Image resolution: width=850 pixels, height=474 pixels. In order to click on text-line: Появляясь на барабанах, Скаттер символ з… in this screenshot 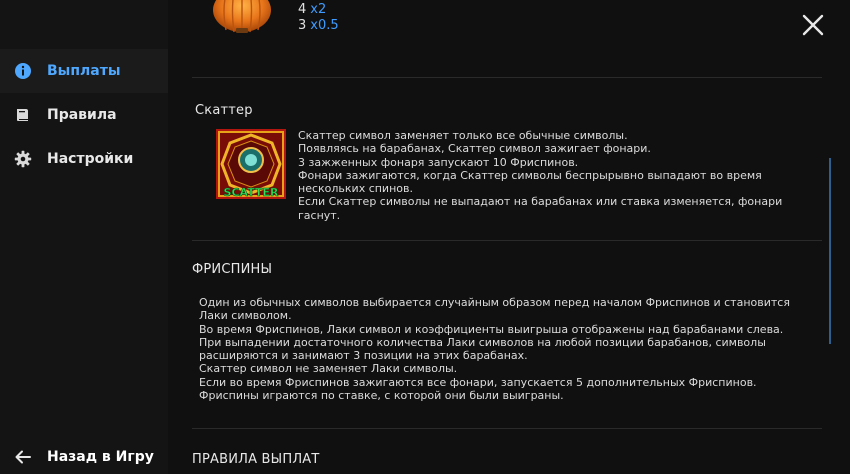, I will do `click(474, 149)`.